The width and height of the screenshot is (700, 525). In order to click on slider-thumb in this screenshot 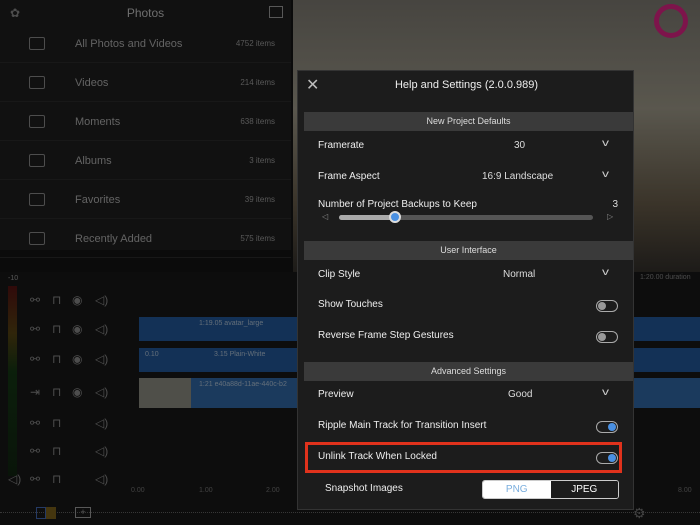, I will do `click(395, 217)`.